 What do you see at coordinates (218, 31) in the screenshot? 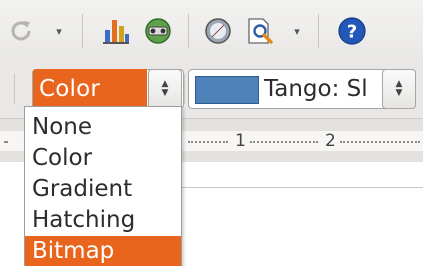
I see `autopilot-icon` at bounding box center [218, 31].